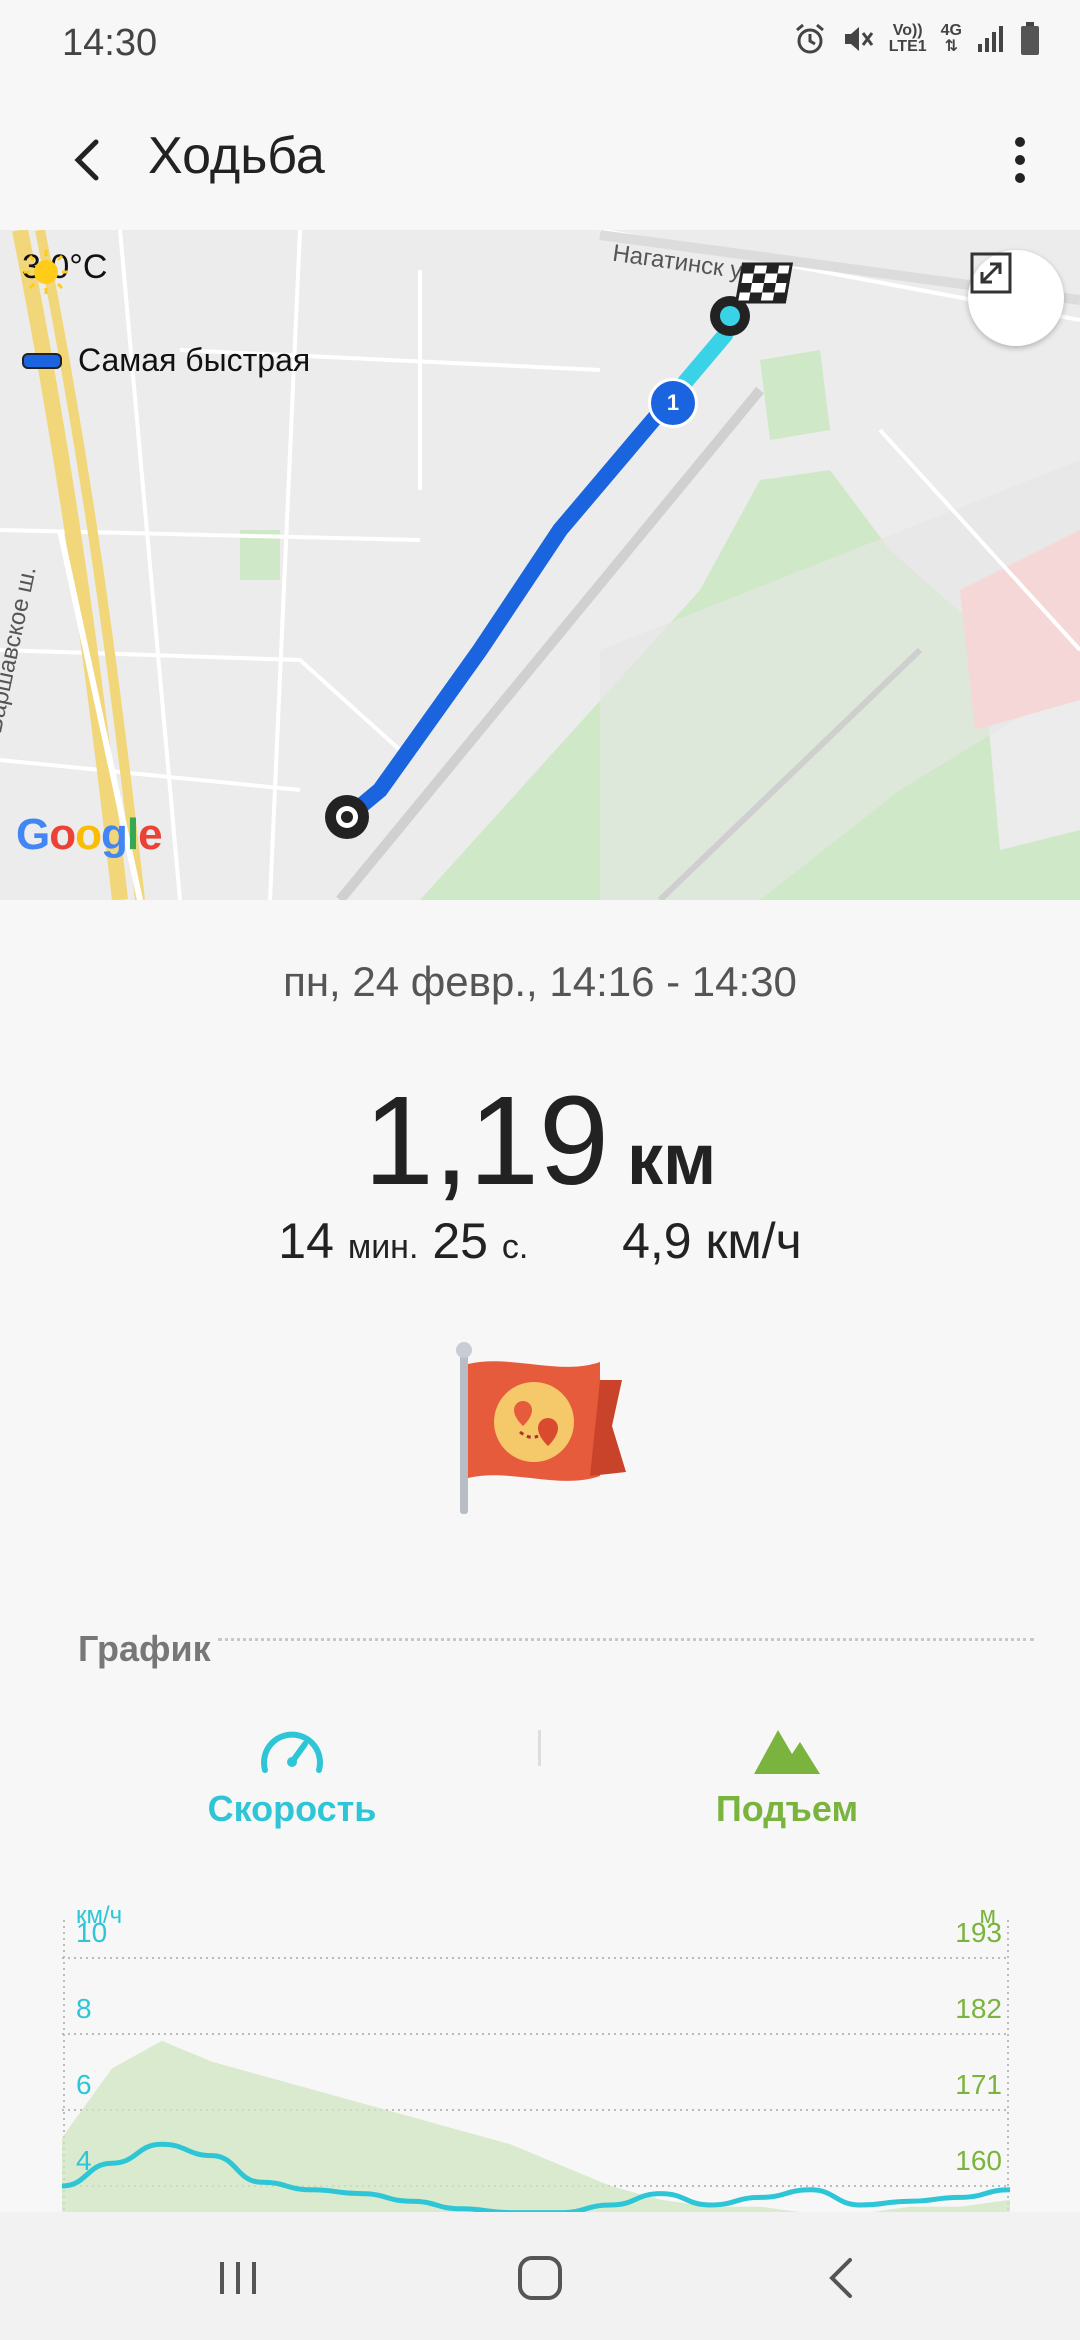  Describe the element at coordinates (626, 1639) in the screenshot. I see `section-divider` at that location.